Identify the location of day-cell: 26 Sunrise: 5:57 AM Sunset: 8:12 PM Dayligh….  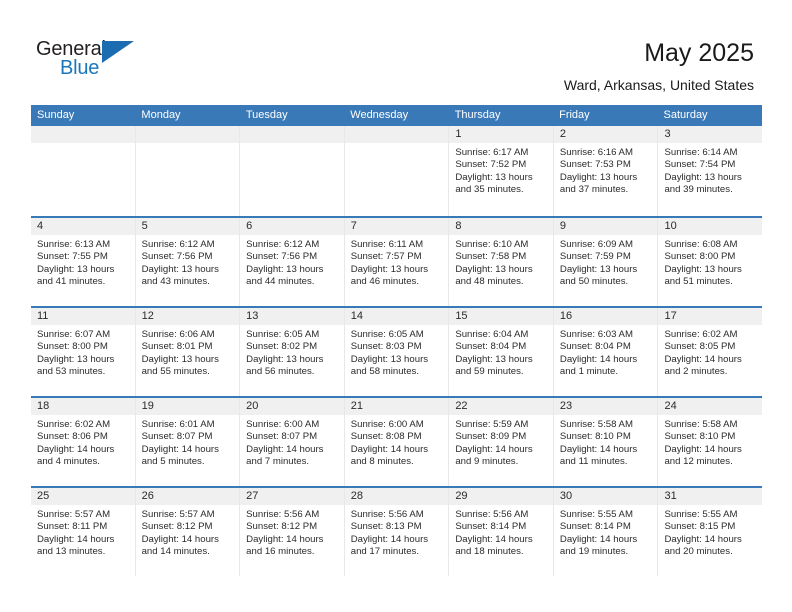
(188, 532).